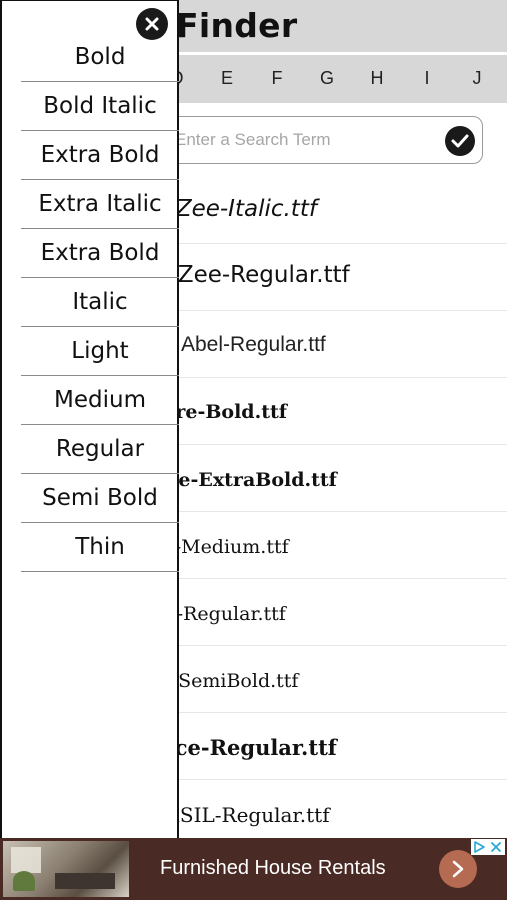  What do you see at coordinates (100, 155) in the screenshot?
I see `menu-item-extra-bold: Extra Bold` at bounding box center [100, 155].